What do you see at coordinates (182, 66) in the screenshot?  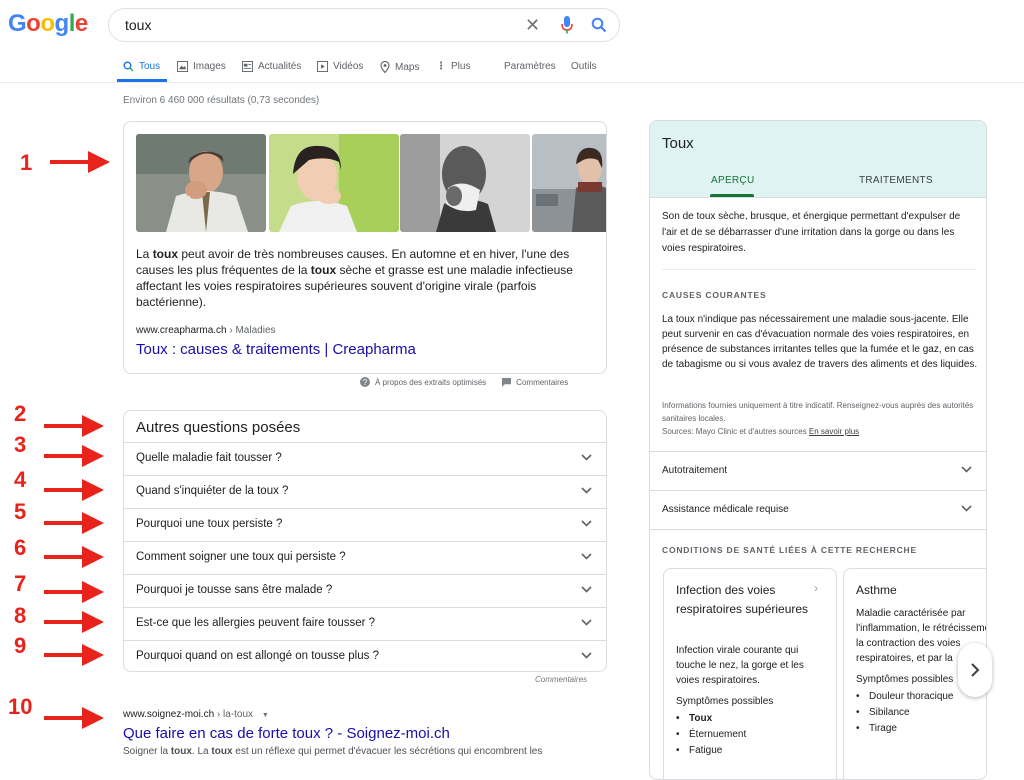 I see `image-icon` at bounding box center [182, 66].